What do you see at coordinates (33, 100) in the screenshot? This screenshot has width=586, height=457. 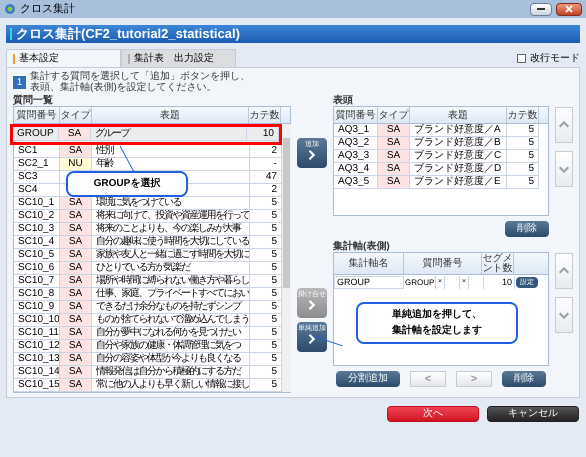 I see `section-label: 質問一覧` at bounding box center [33, 100].